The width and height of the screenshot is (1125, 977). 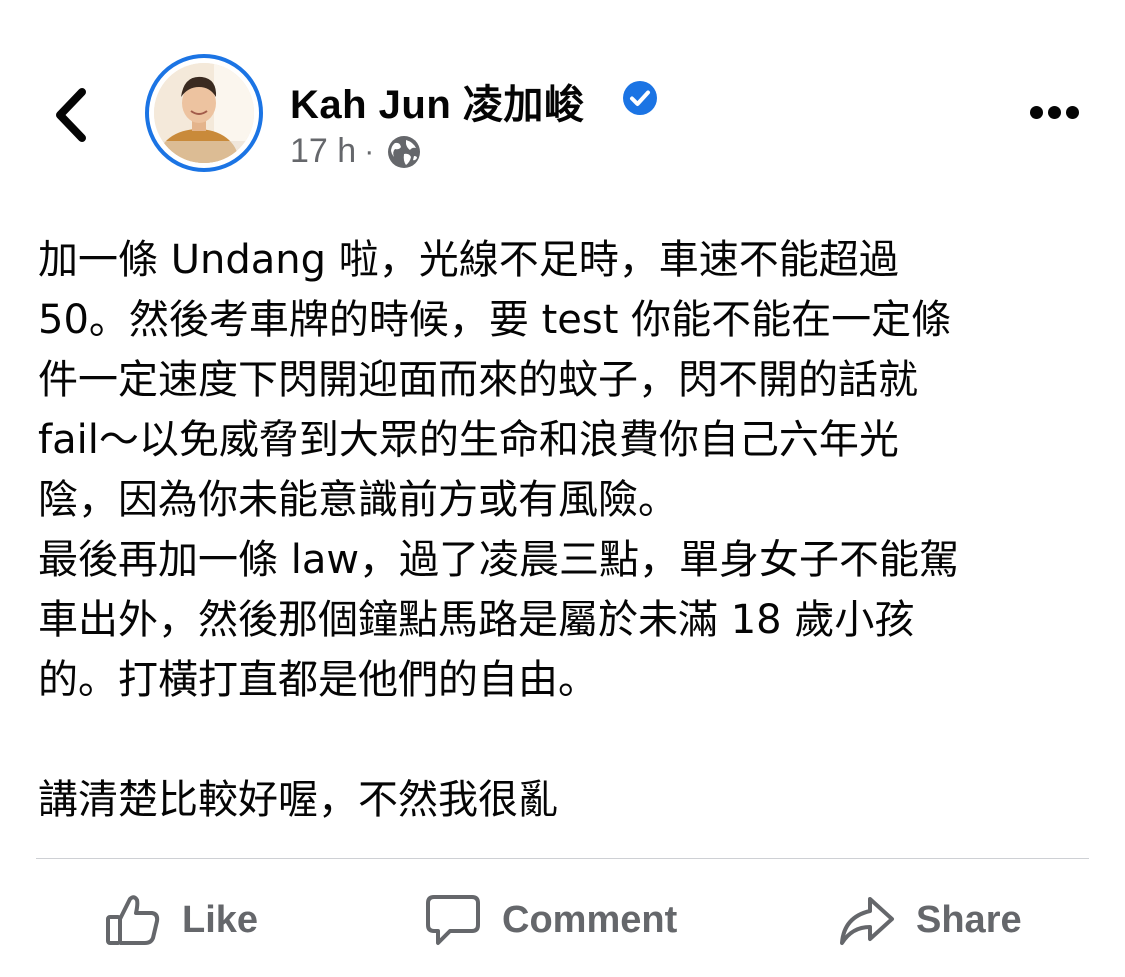 What do you see at coordinates (437, 101) in the screenshot?
I see `author-name: Kah Jun 凌加峻` at bounding box center [437, 101].